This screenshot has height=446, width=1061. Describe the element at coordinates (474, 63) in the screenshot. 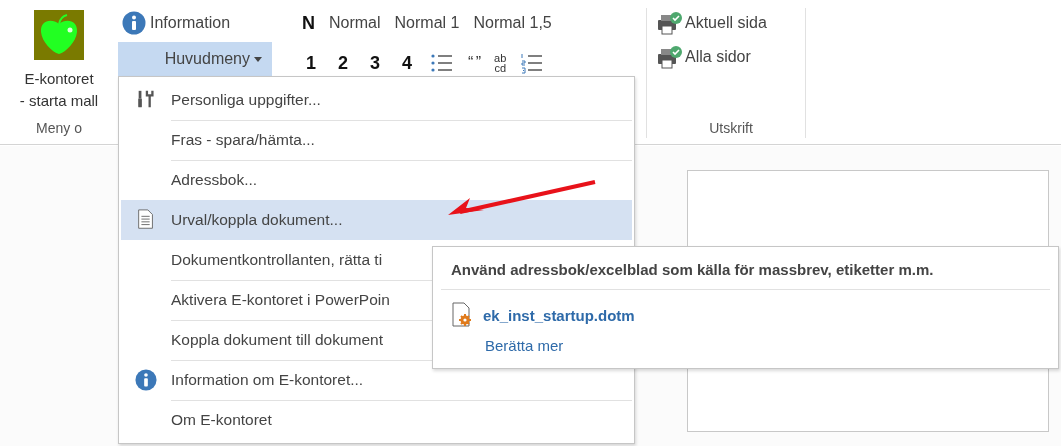

I see `quote-button: “ ”` at that location.